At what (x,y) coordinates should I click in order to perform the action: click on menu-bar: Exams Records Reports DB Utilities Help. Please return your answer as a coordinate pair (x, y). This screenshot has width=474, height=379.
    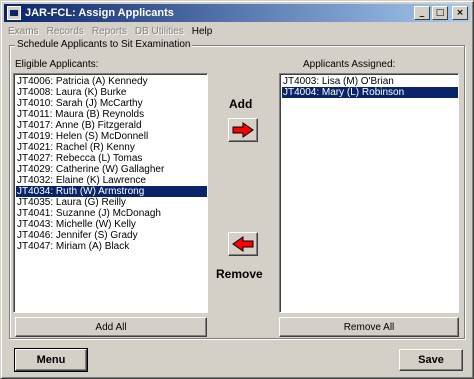
    Looking at the image, I should click on (237, 31).